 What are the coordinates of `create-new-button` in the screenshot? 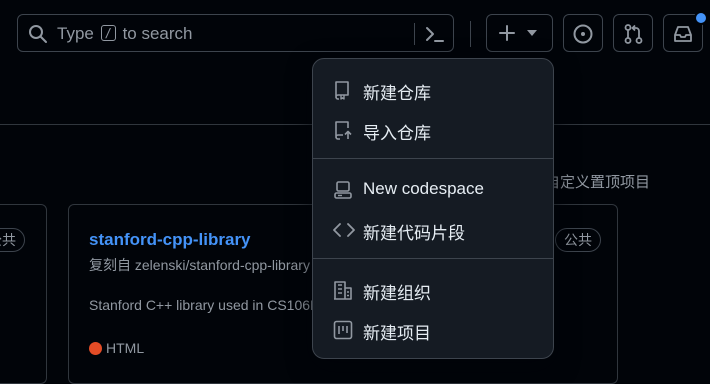 It's located at (519, 33).